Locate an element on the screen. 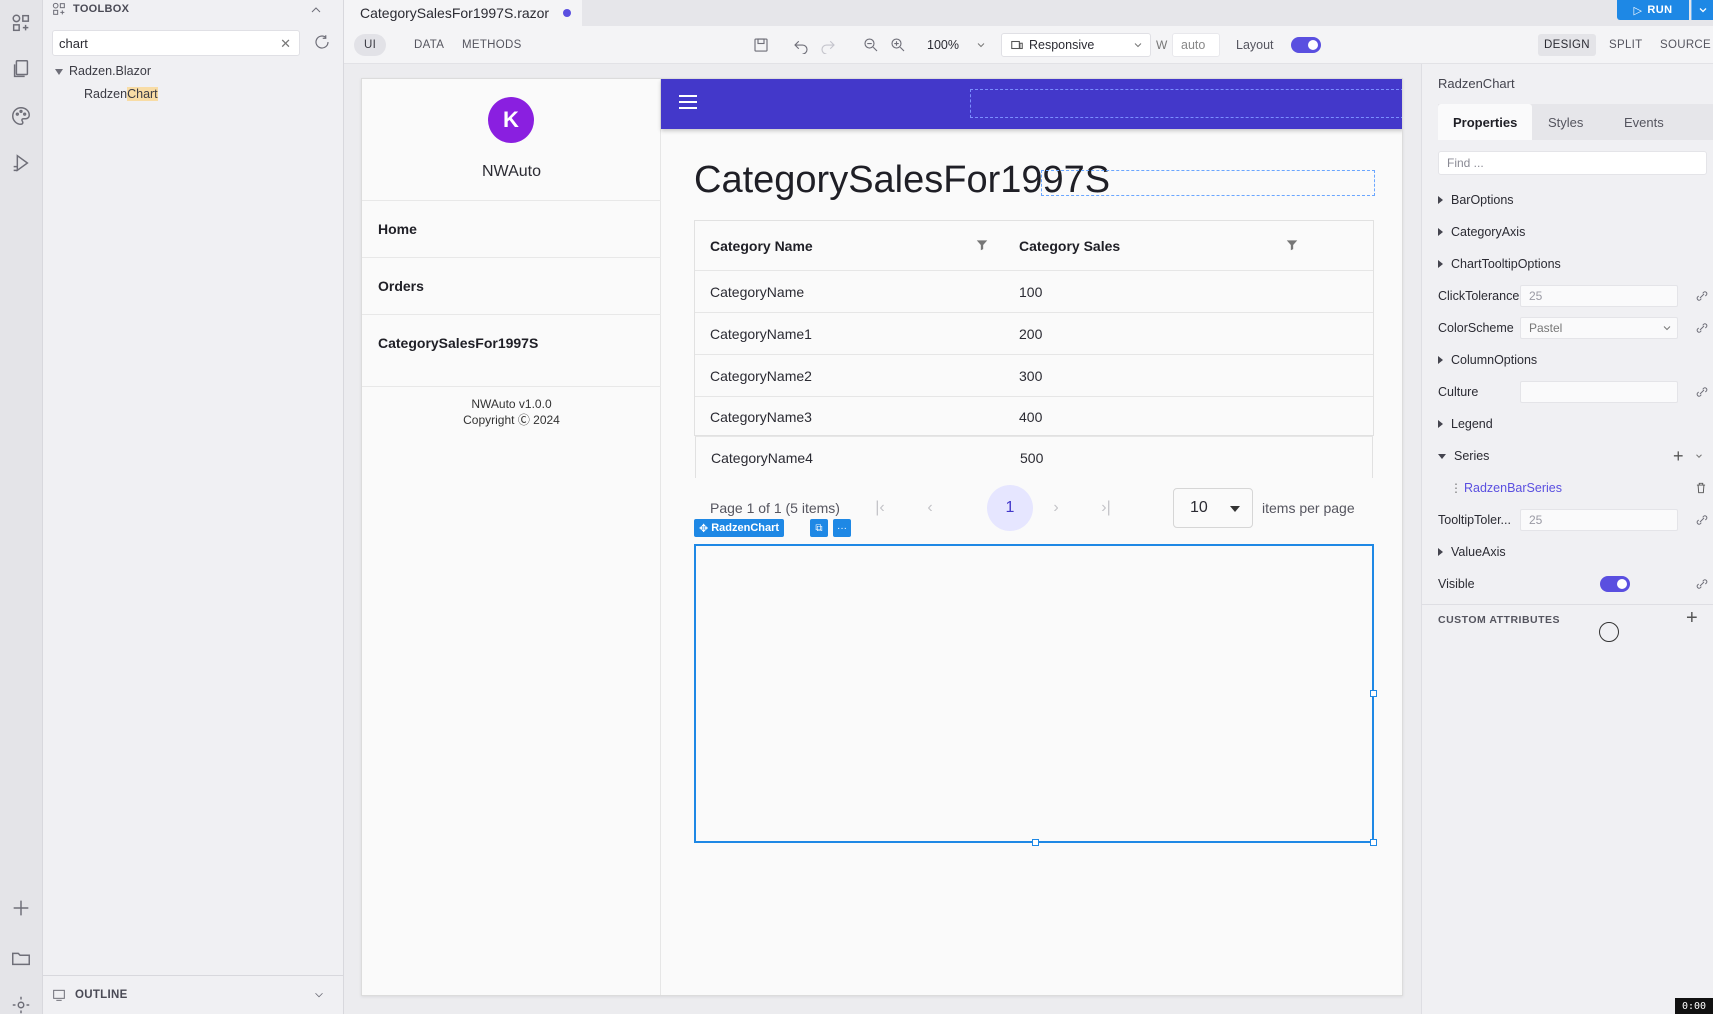 The height and width of the screenshot is (1014, 1713). view-split: SPLIT is located at coordinates (1625, 45).